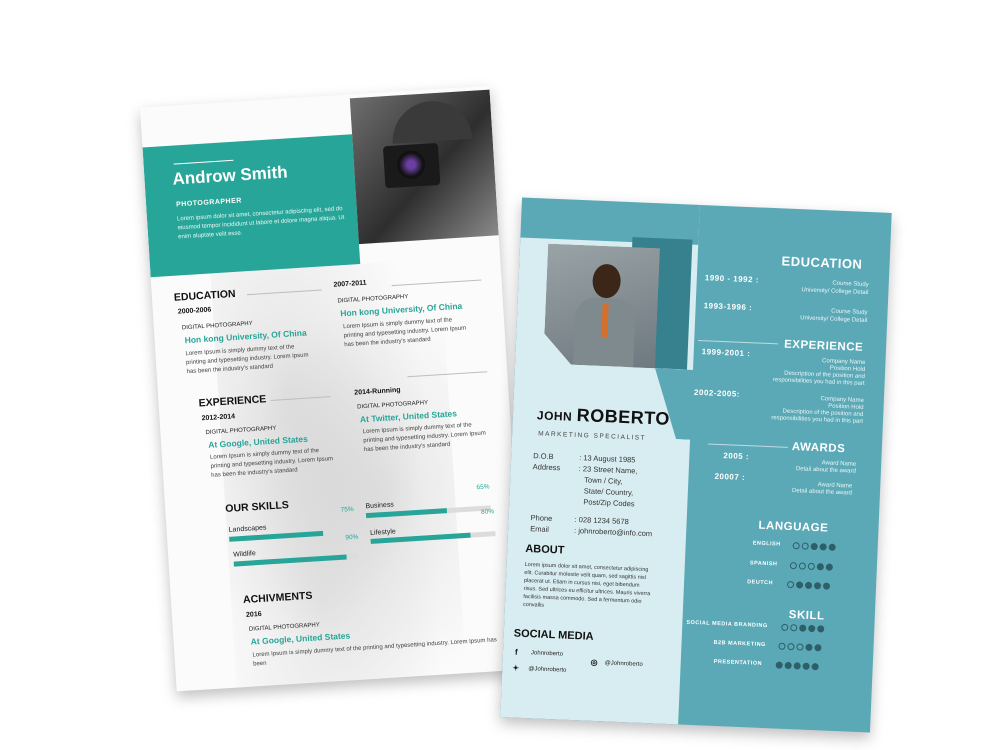 Image resolution: width=1000 pixels, height=750 pixels. Describe the element at coordinates (541, 518) in the screenshot. I see `info-key: Phone` at that location.